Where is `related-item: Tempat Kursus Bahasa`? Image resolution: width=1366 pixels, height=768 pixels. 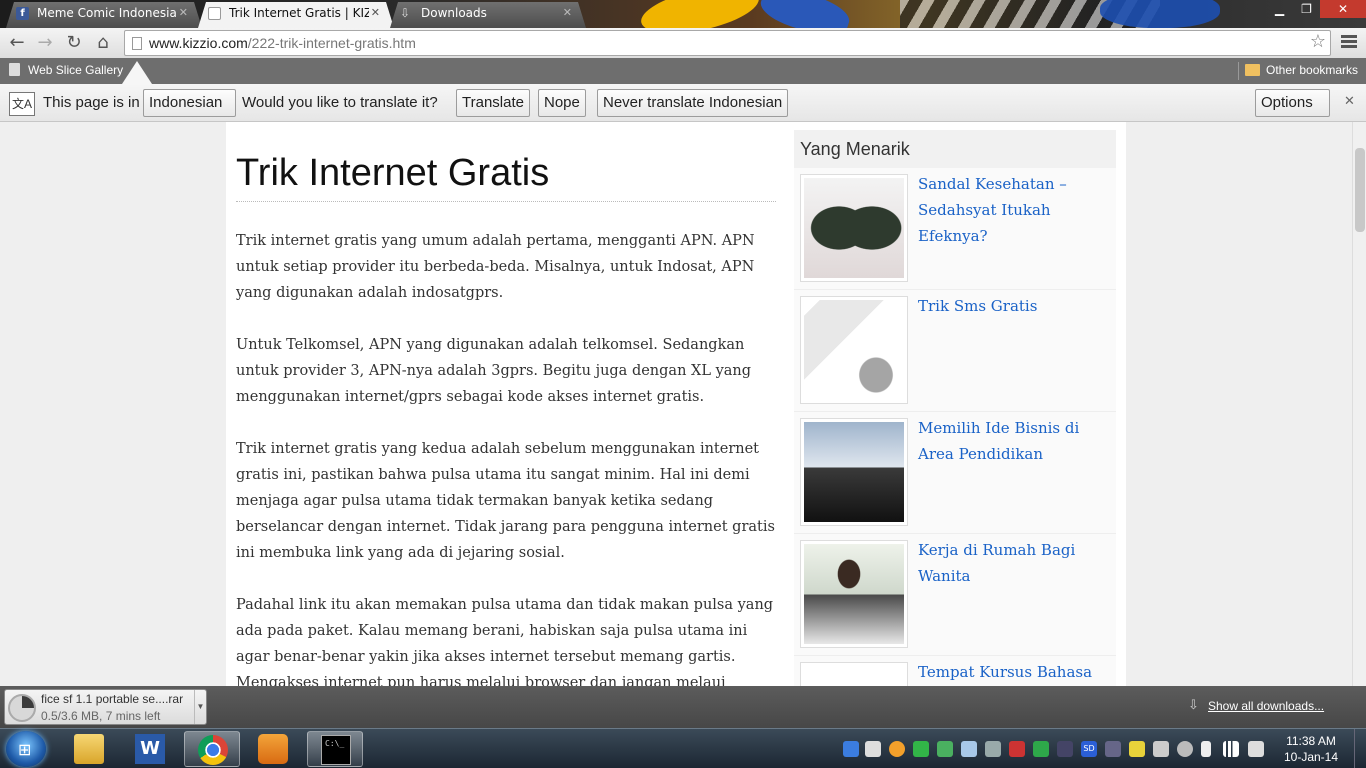
related-item: Tempat Kursus Bahasa is located at coordinates (955, 671).